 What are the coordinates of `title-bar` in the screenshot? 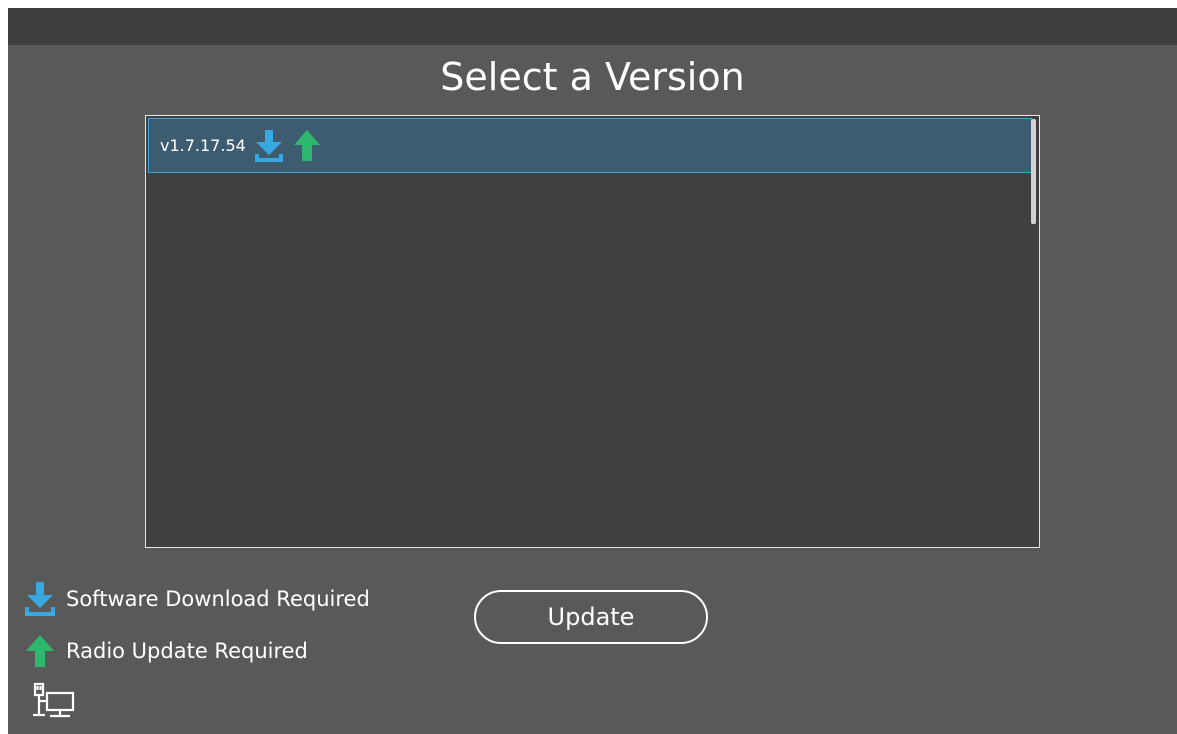 It's located at (592, 26).